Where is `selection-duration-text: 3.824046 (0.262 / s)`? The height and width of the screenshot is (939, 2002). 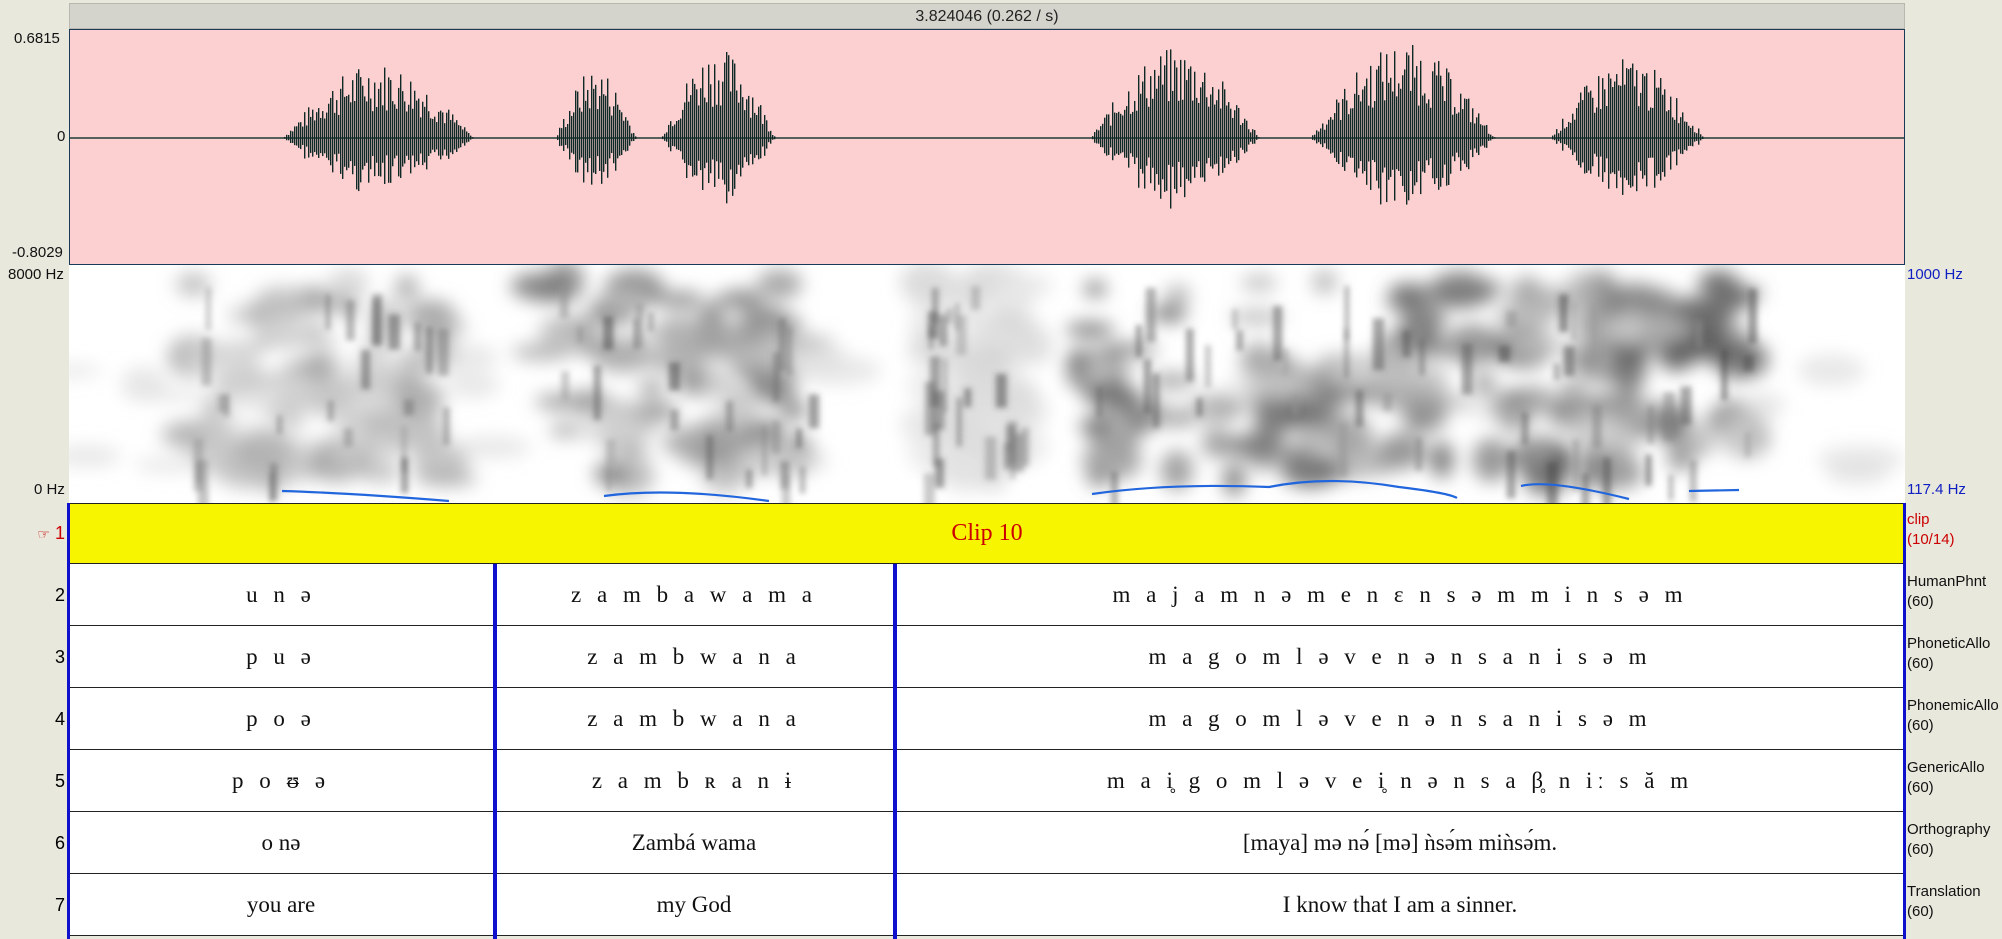 selection-duration-text: 3.824046 (0.262 / s) is located at coordinates (987, 16).